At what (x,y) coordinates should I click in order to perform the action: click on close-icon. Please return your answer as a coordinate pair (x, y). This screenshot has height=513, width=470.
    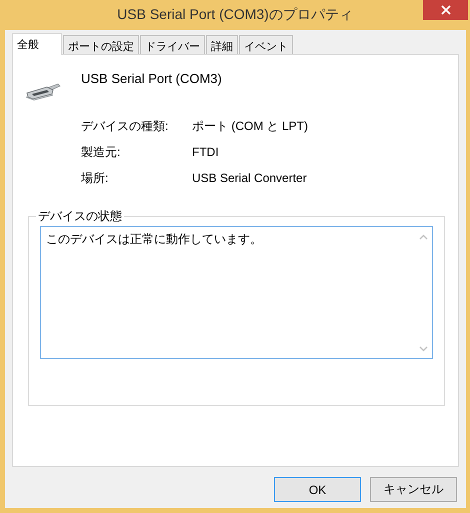
    Looking at the image, I should click on (445, 10).